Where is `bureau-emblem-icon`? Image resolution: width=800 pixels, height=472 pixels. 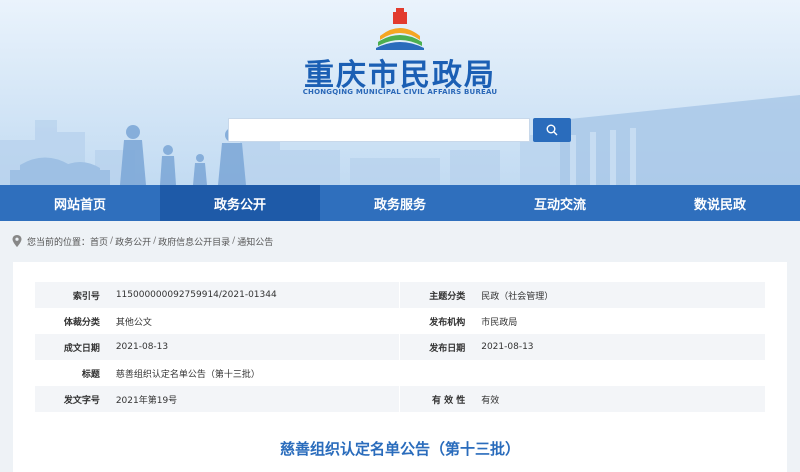 bureau-emblem-icon is located at coordinates (400, 29).